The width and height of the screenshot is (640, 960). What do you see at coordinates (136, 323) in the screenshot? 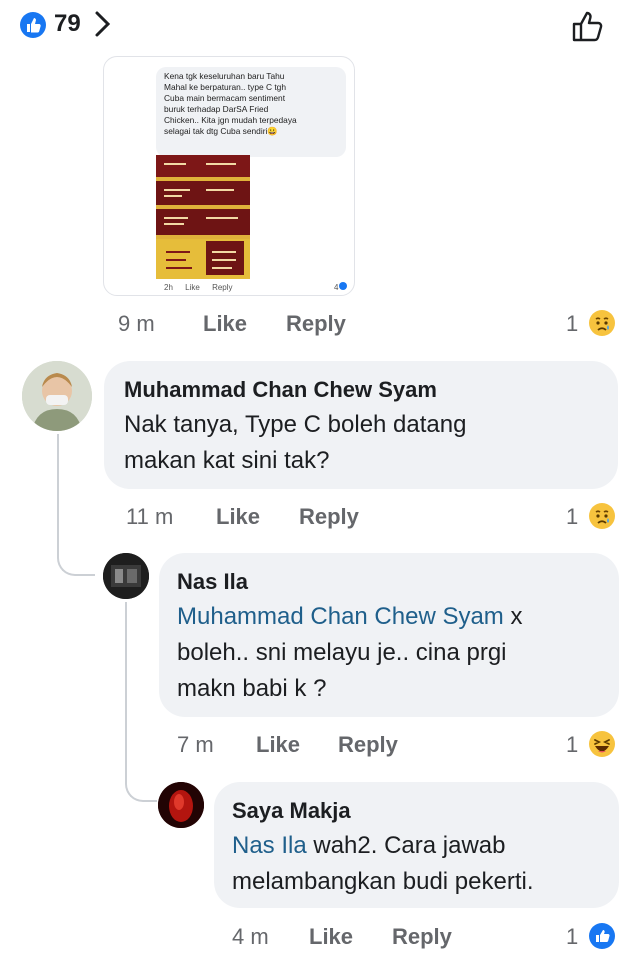
I see `comment-time: 9 m` at bounding box center [136, 323].